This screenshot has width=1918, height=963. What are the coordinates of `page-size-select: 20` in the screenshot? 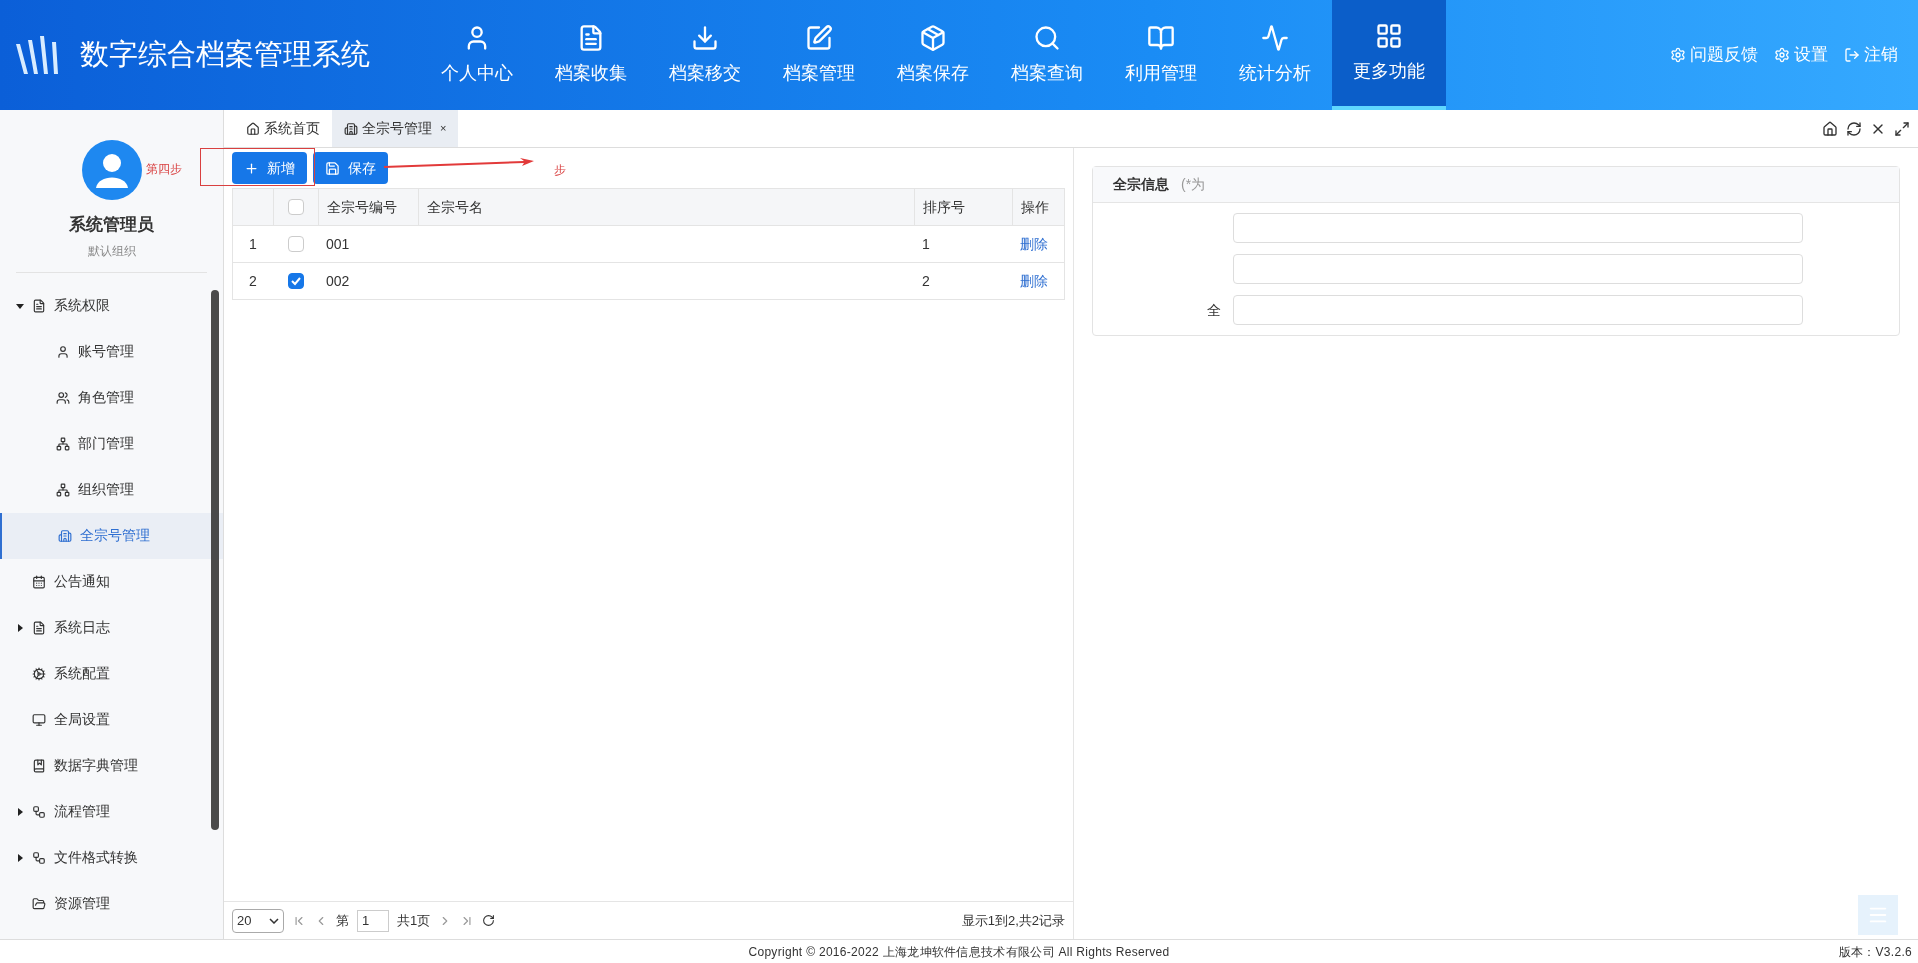 It's located at (258, 920).